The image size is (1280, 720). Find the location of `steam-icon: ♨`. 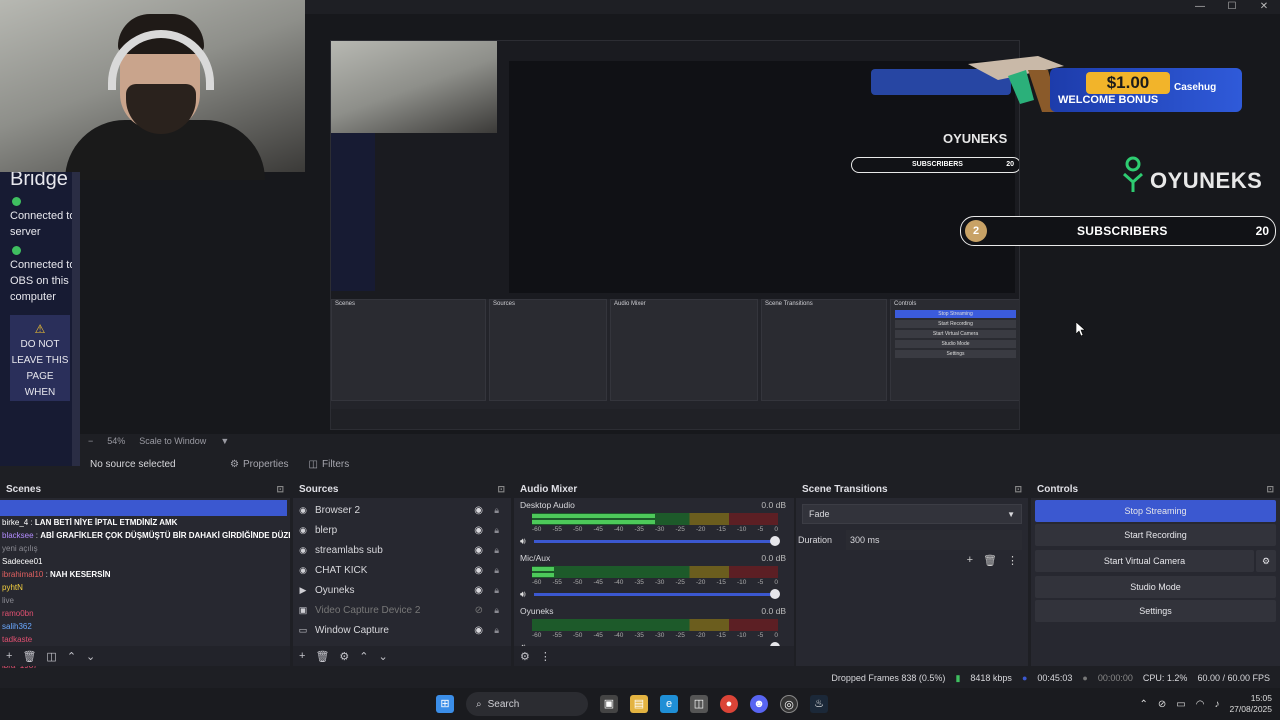

steam-icon: ♨ is located at coordinates (819, 704).